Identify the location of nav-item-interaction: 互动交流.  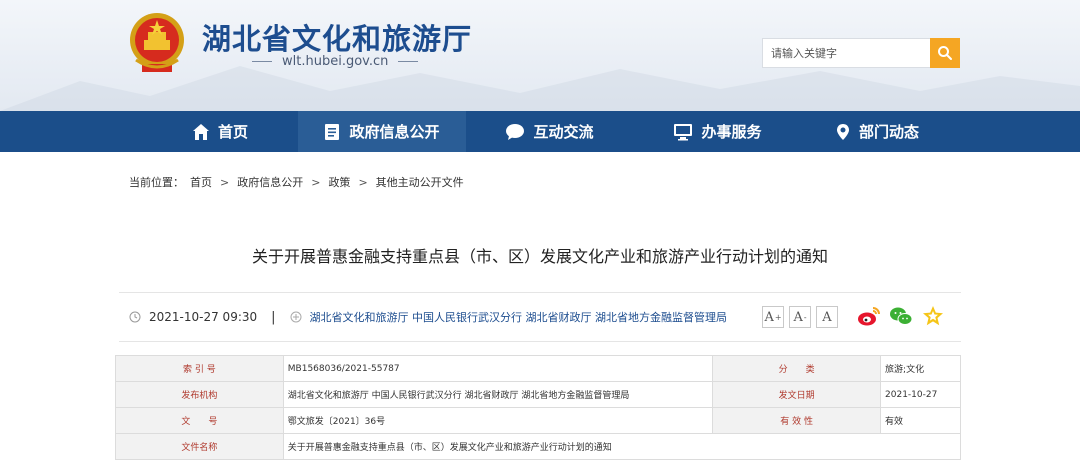
(550, 131).